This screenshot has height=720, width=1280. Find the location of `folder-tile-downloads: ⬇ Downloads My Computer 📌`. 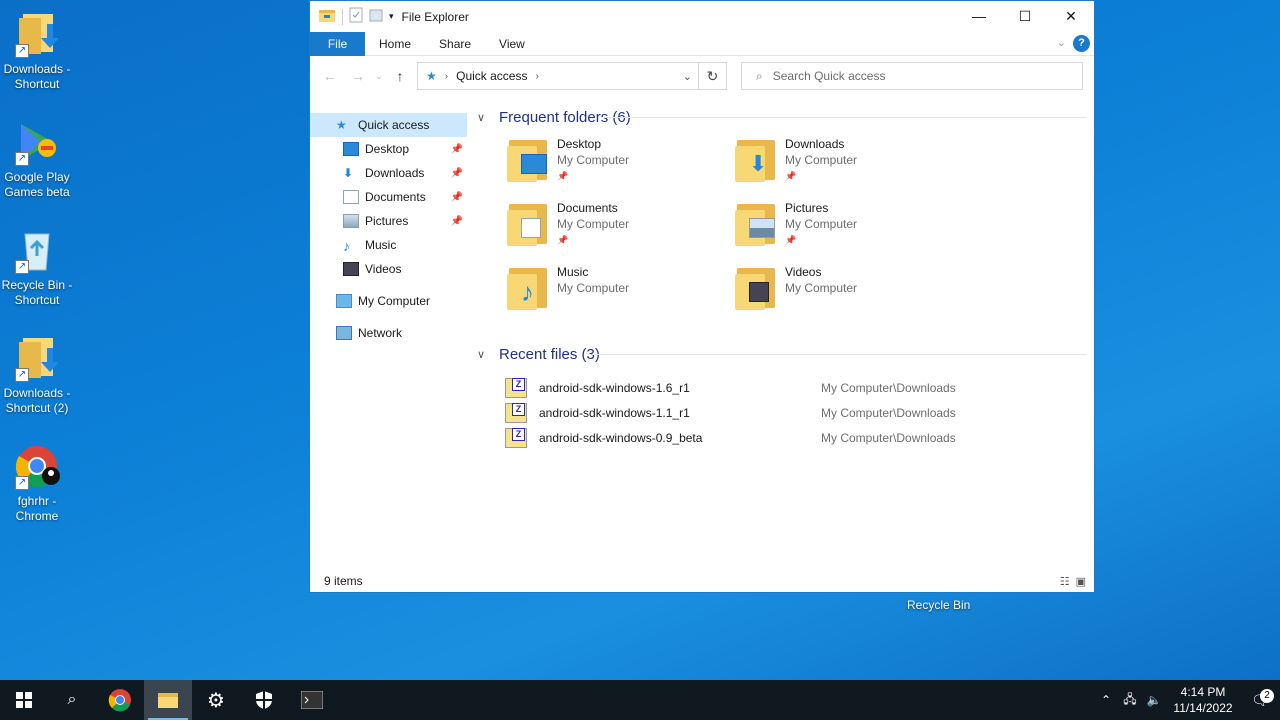

folder-tile-downloads: ⬇ Downloads My Computer 📌 is located at coordinates (849, 168).